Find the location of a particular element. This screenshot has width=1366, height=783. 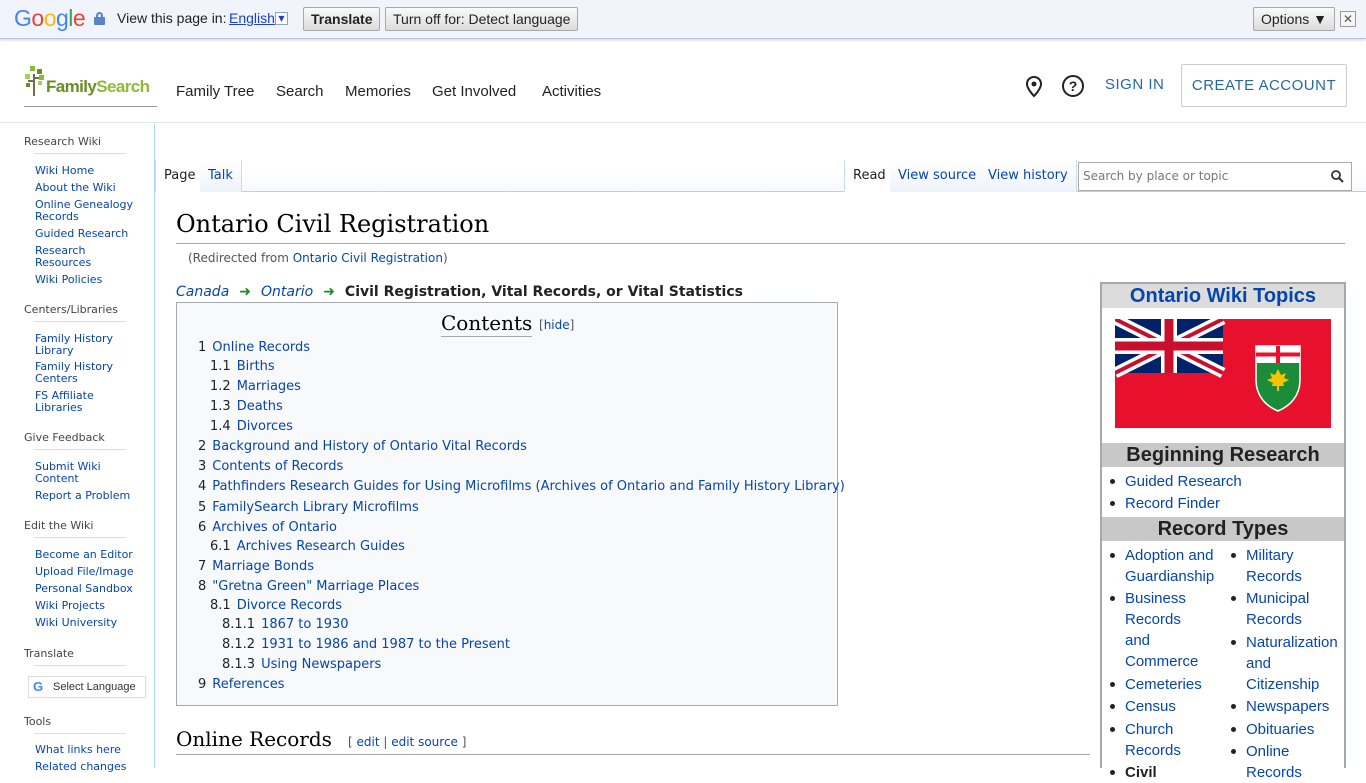

toc-entry-text: Contents of Records is located at coordinates (277, 466).